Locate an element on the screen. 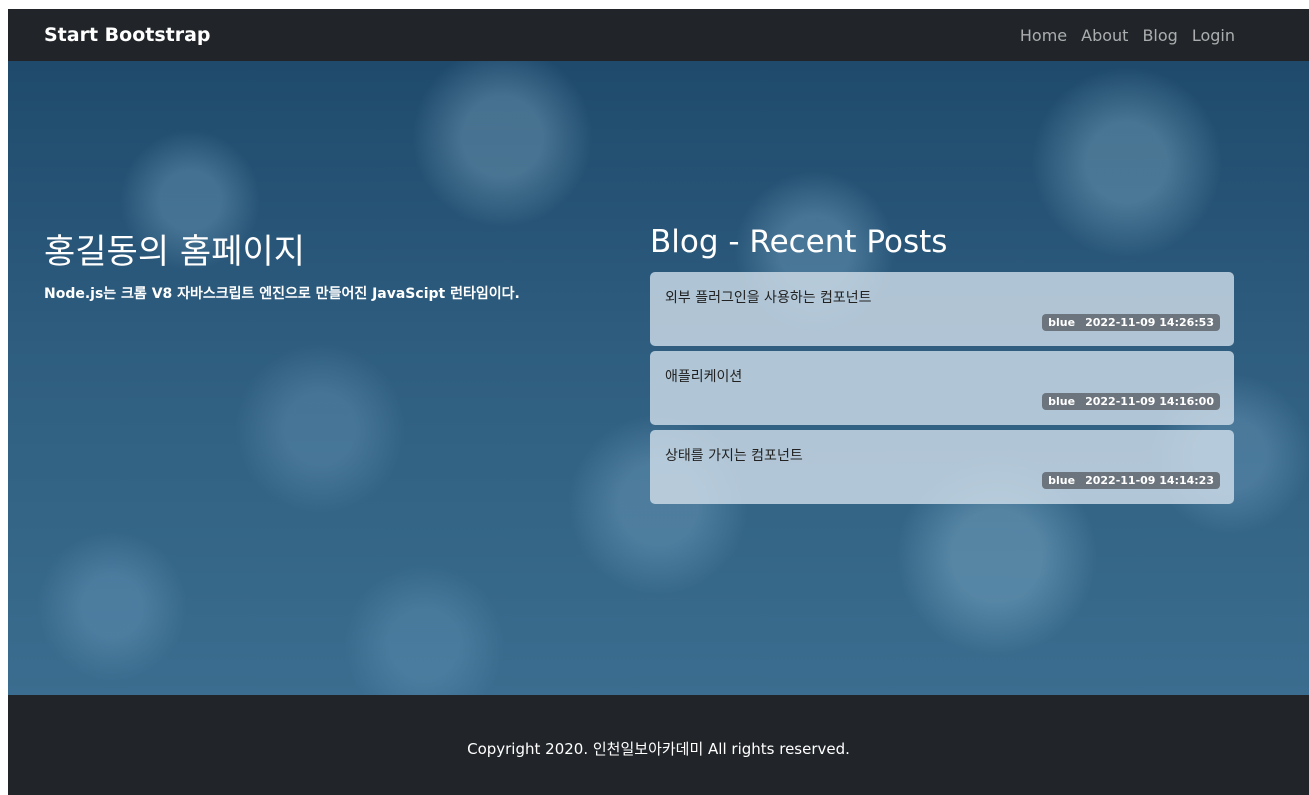  post-date: 2022-11-09 14:14:23 is located at coordinates (1149, 480).